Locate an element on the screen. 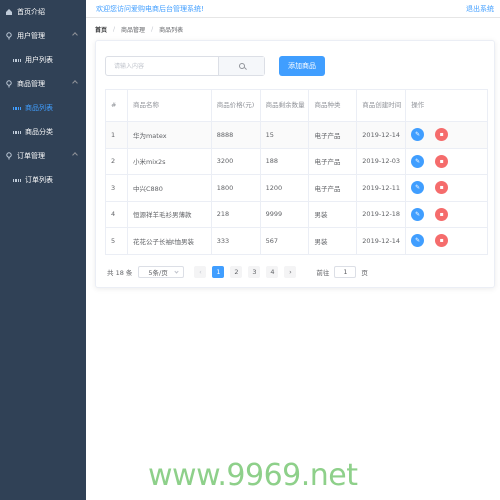  sidebar-item-goods-category: 商品分类 is located at coordinates (43, 132).